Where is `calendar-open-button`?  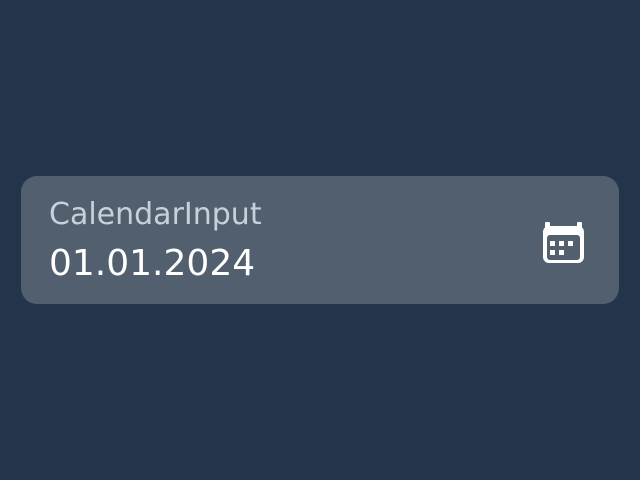
calendar-open-button is located at coordinates (563, 241).